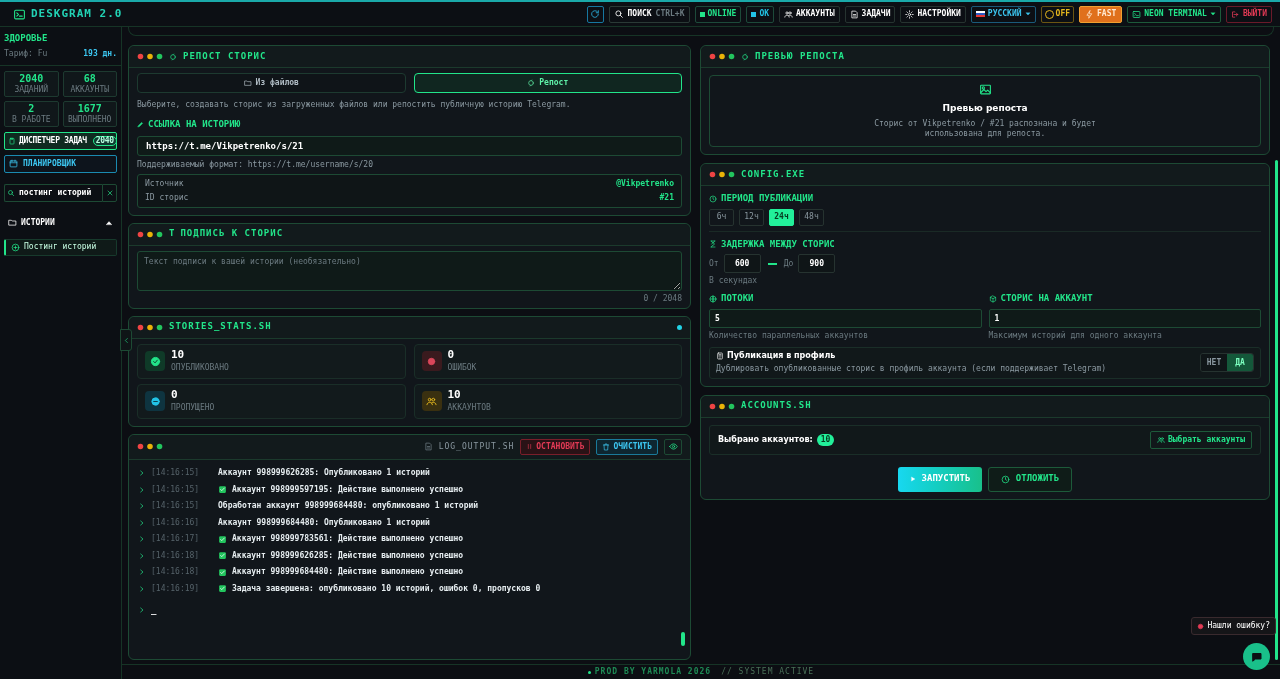 The height and width of the screenshot is (679, 1280). Describe the element at coordinates (547, 83) in the screenshot. I see `tab: Репост` at that location.